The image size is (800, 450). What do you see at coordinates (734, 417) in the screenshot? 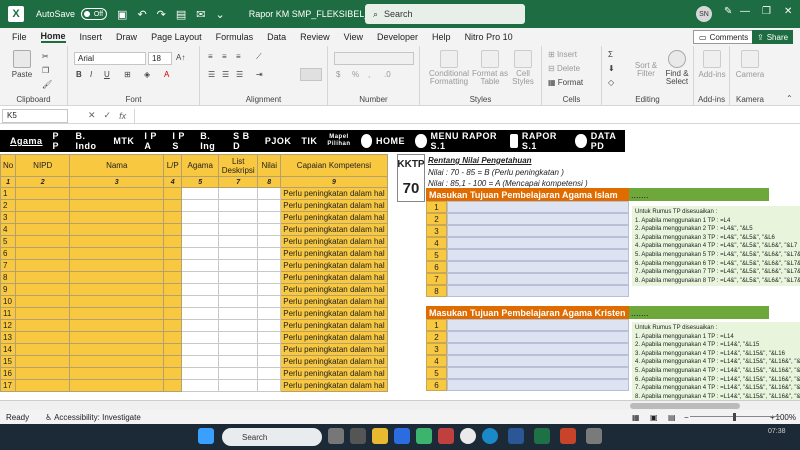
I see `zoom-slider-thumb` at bounding box center [734, 417].